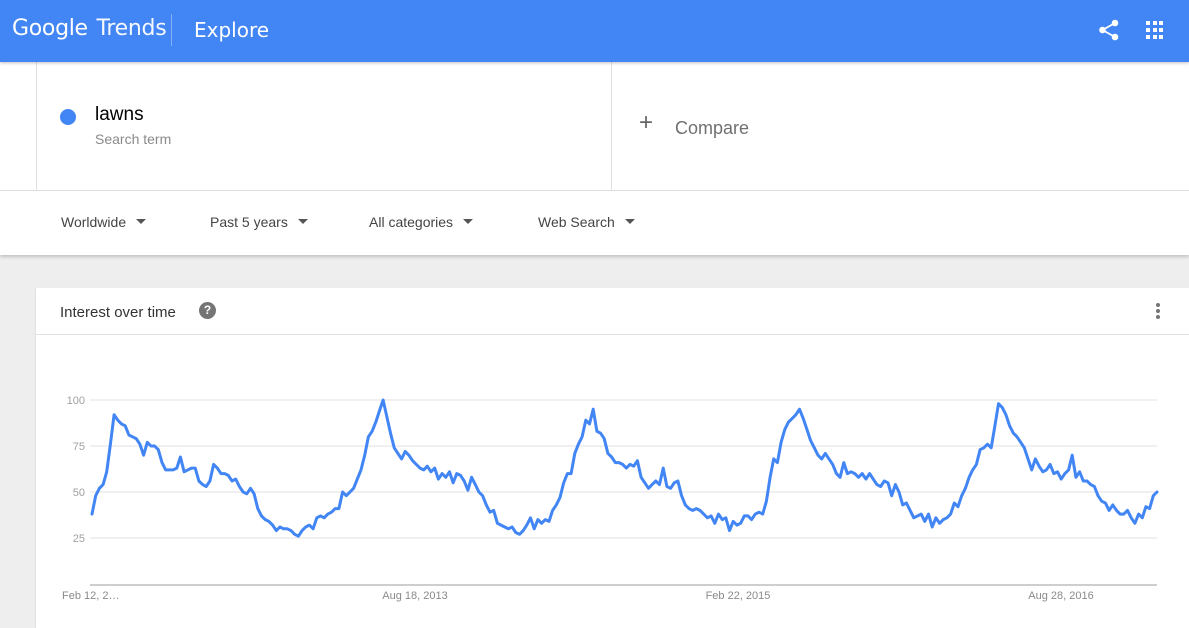  Describe the element at coordinates (94, 222) in the screenshot. I see `region-value: Worldwide` at that location.